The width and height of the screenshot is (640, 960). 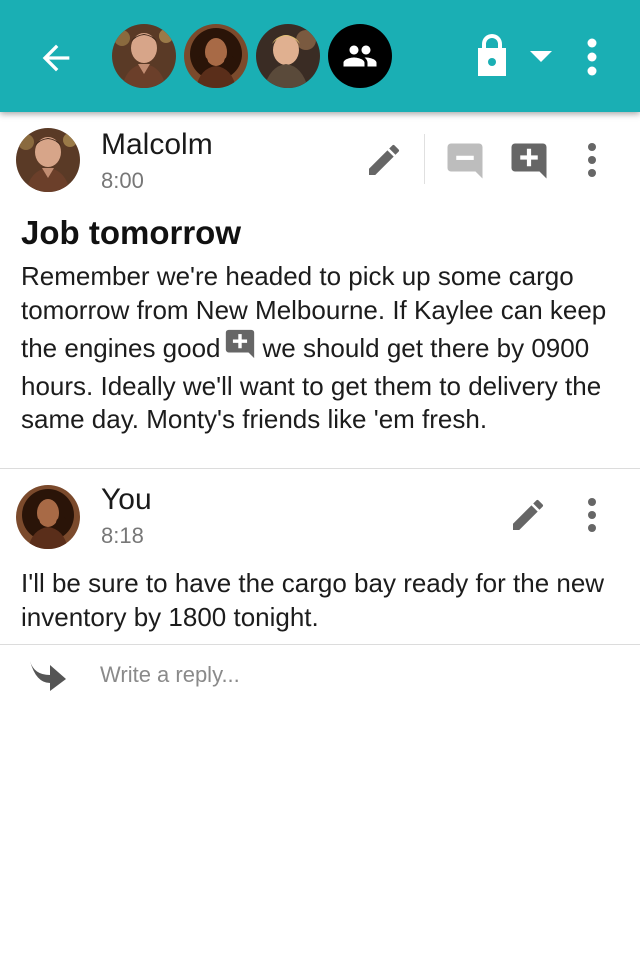 I want to click on lock-icon, so click(x=492, y=58).